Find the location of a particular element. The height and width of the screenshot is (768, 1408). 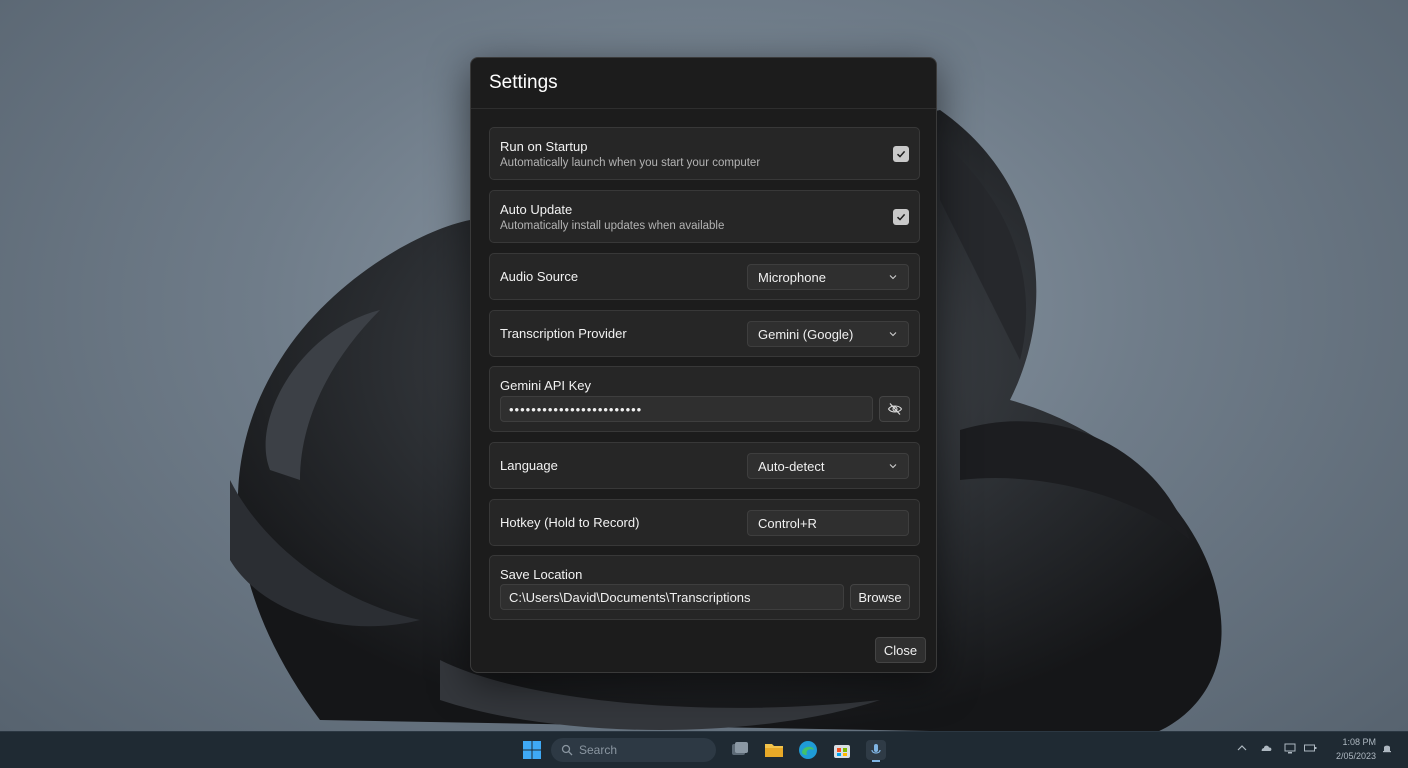

clock-date: 2/05/2023 is located at coordinates (1355, 756).